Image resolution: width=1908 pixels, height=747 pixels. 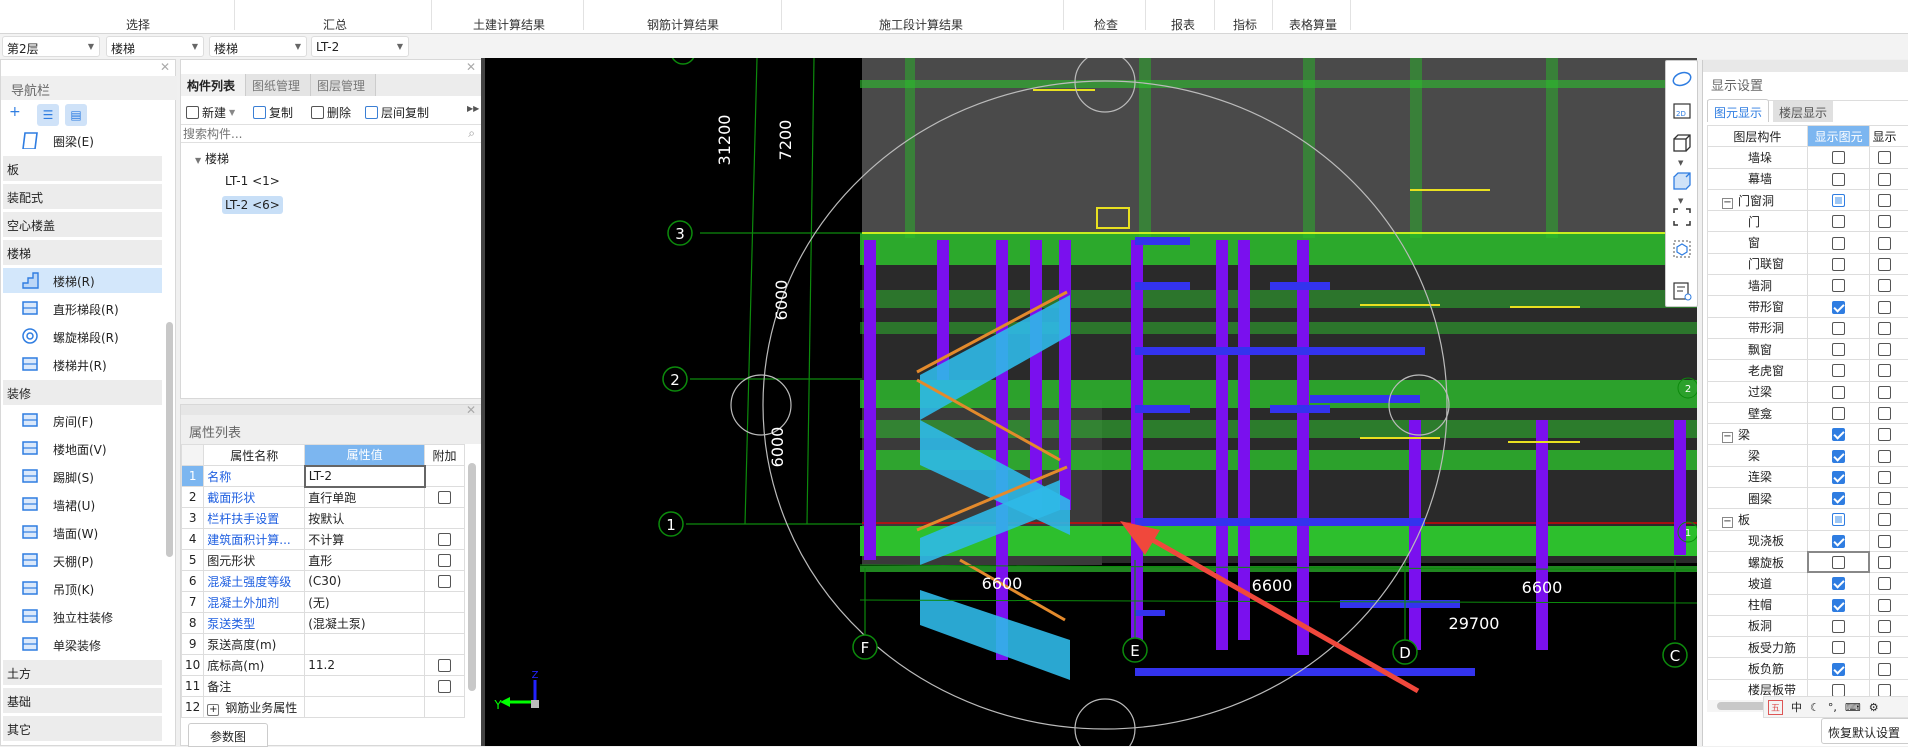 What do you see at coordinates (323, 539) in the screenshot?
I see `property-row: 4建筑面积计算...不计算` at bounding box center [323, 539].